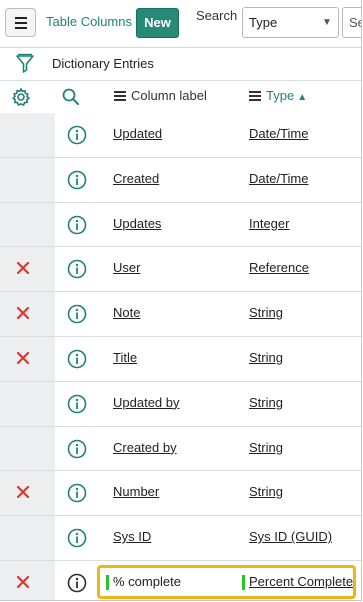 Image resolution: width=363 pixels, height=602 pixels. Describe the element at coordinates (71, 99) in the screenshot. I see `magnifier-icon` at that location.